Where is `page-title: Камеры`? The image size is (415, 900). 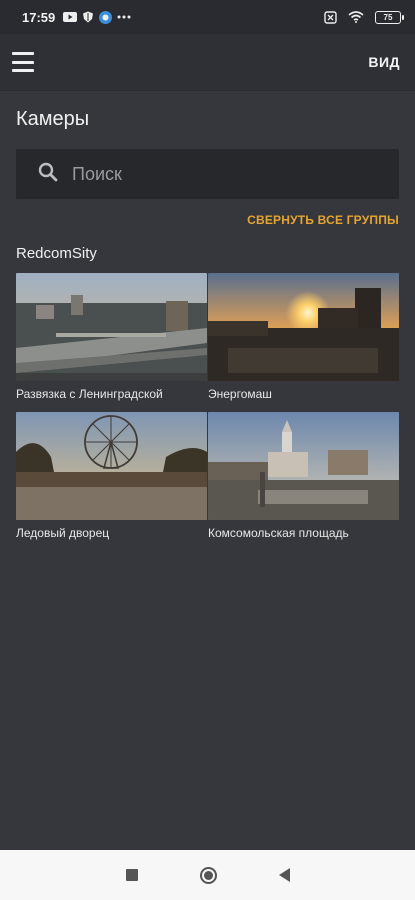 page-title: Камеры is located at coordinates (53, 119).